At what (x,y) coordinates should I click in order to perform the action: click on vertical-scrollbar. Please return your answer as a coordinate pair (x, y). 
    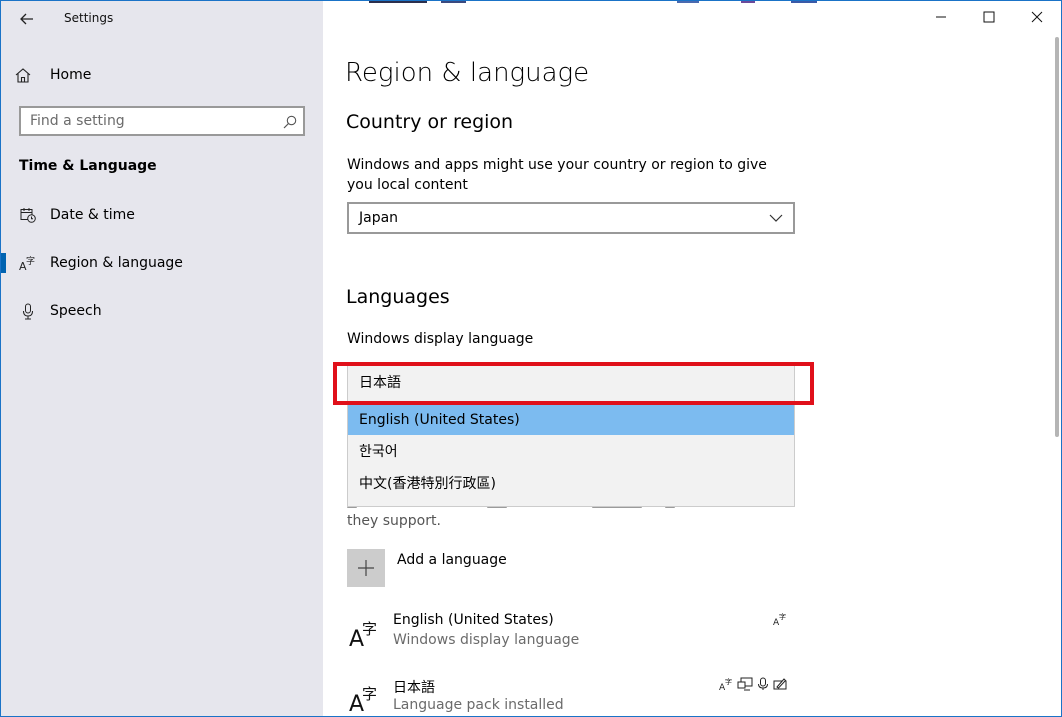
    Looking at the image, I should click on (1057, 237).